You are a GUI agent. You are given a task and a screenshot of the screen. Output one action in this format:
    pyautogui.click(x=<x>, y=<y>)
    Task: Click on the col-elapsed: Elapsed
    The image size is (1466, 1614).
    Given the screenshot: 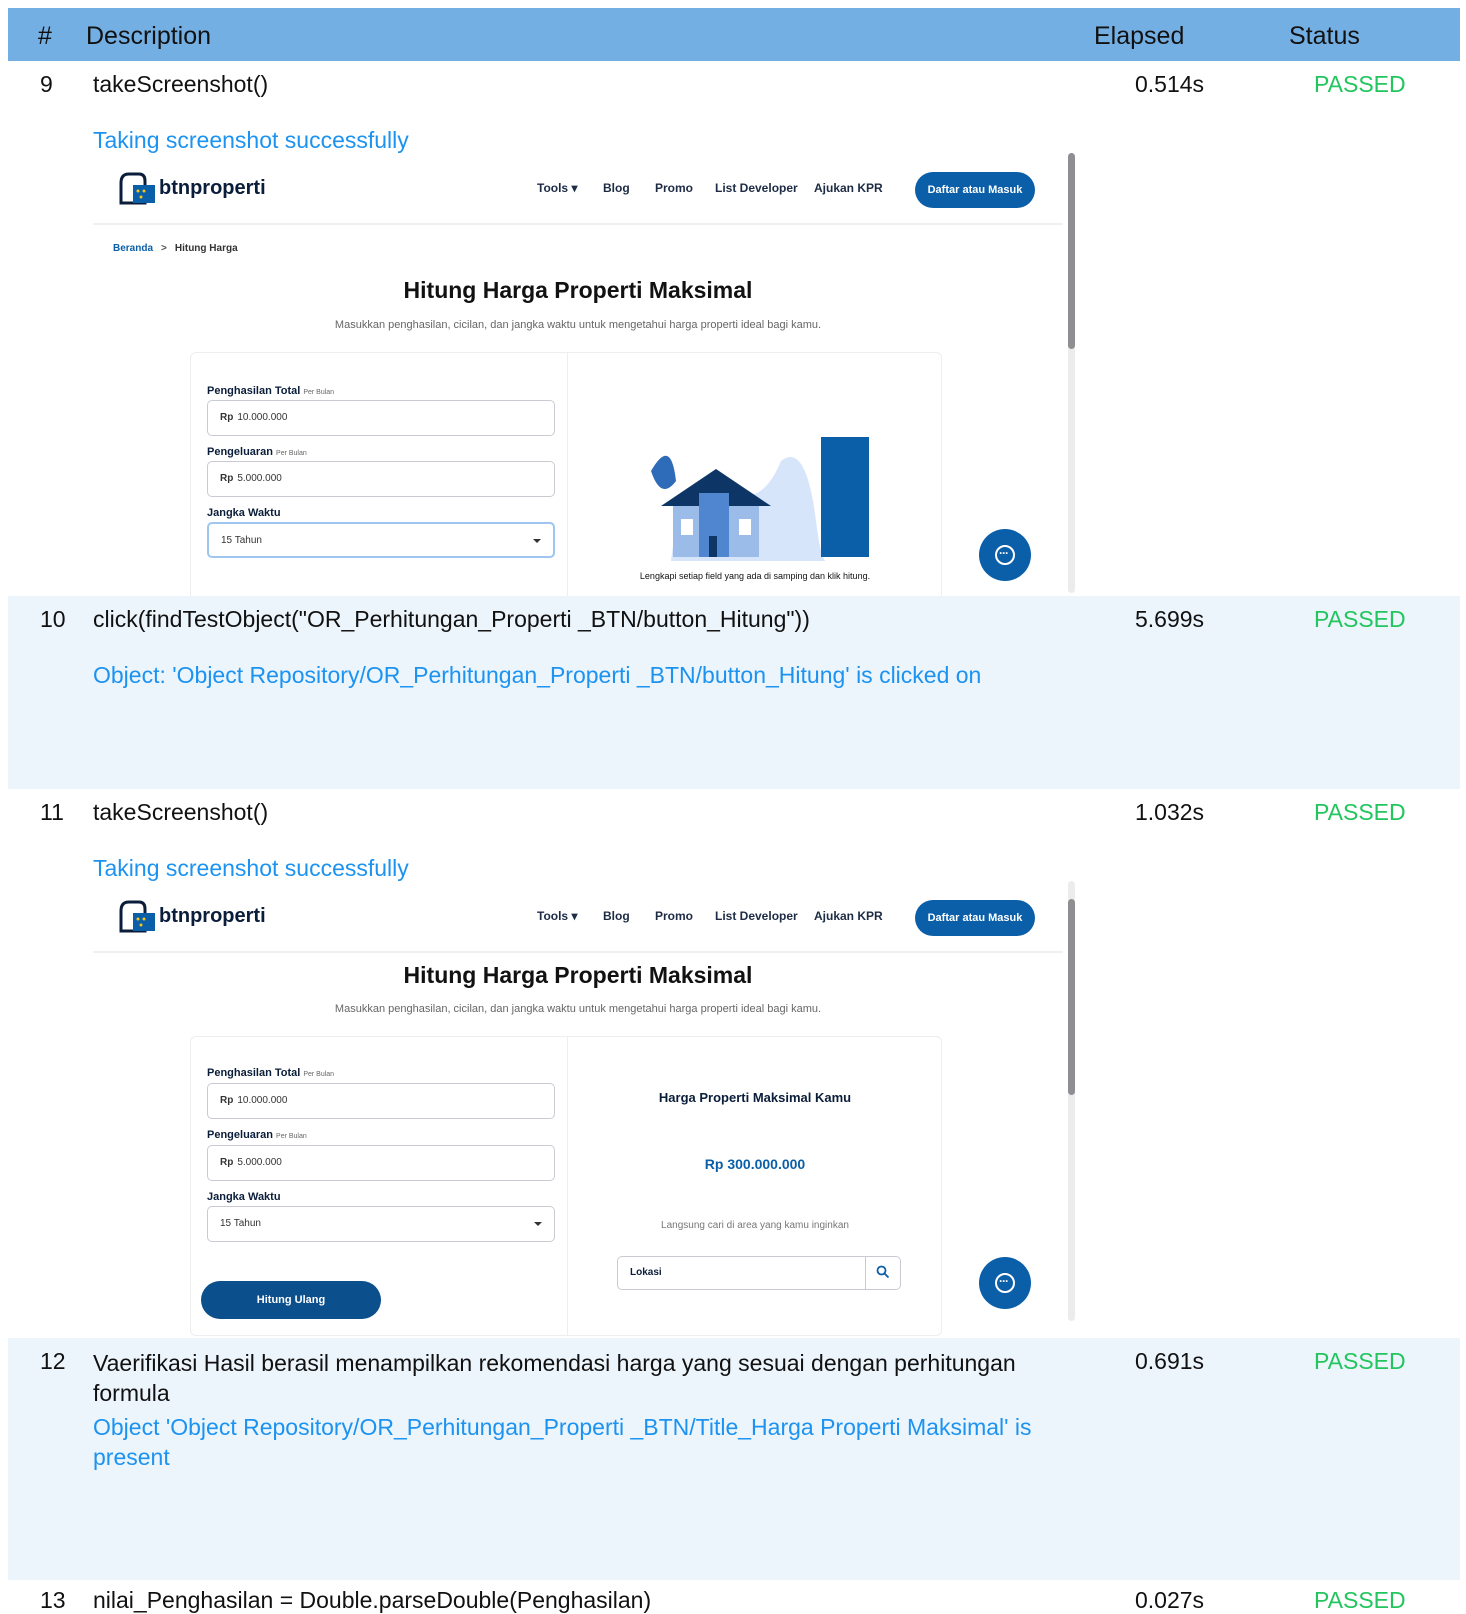 What is the action you would take?
    pyautogui.click(x=1139, y=36)
    